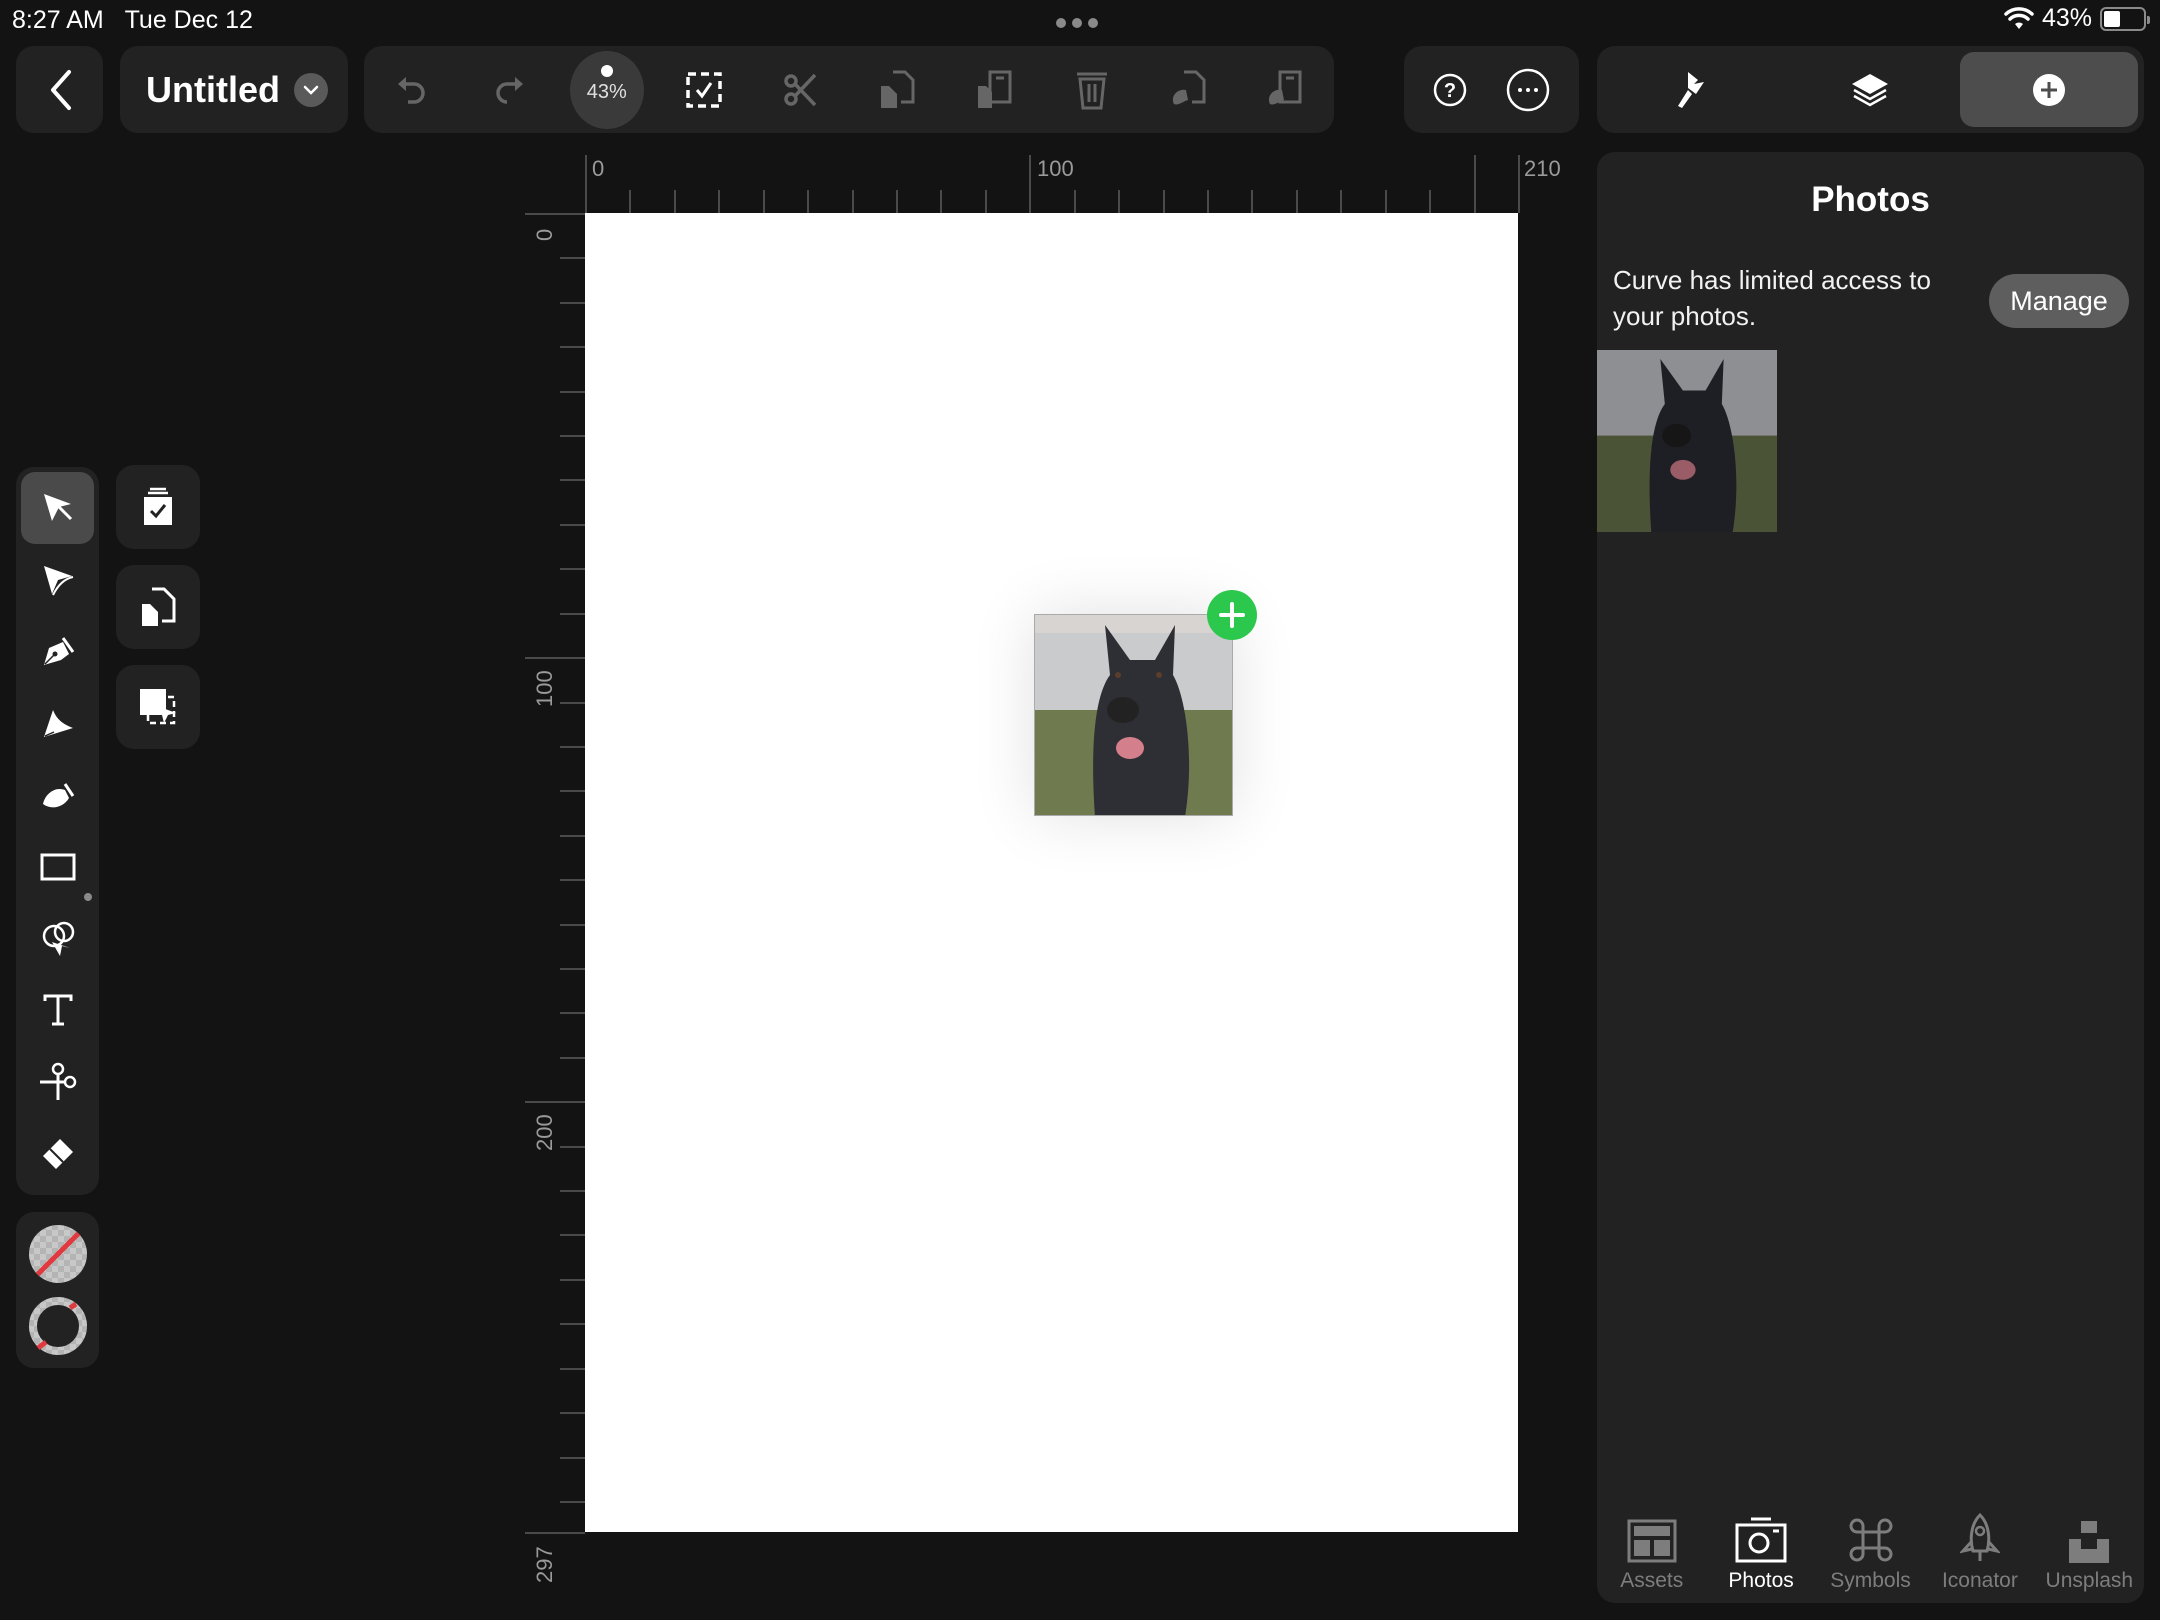  Describe the element at coordinates (1652, 1541) in the screenshot. I see `assets-icon` at that location.